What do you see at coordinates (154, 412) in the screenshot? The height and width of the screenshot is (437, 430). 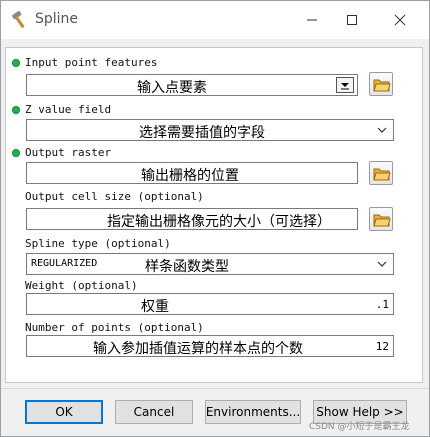 I see `cancel-button: Cancel` at bounding box center [154, 412].